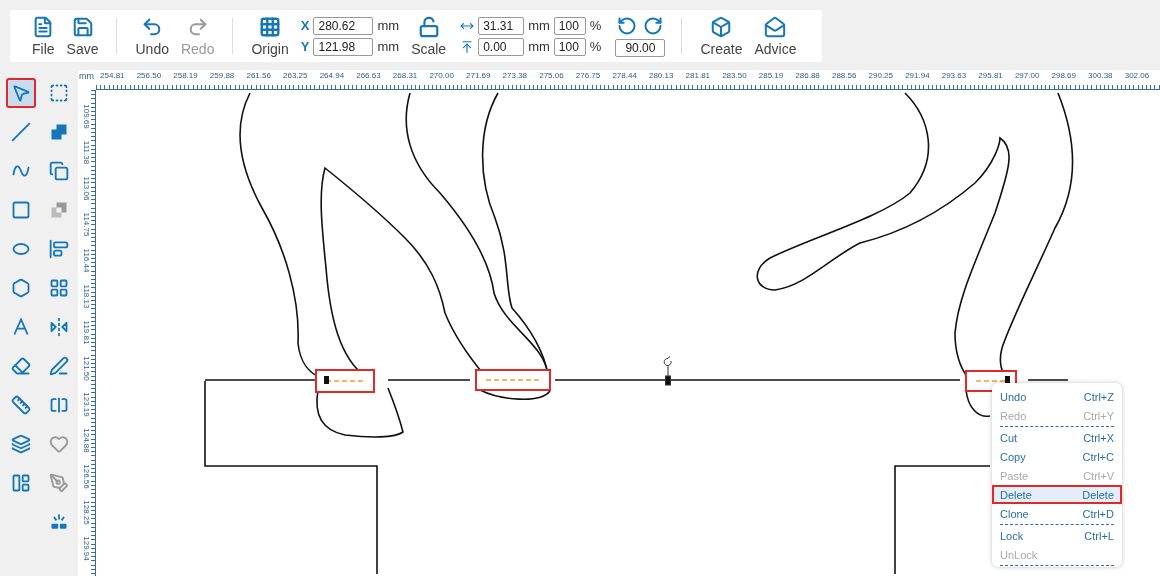 The height and width of the screenshot is (576, 1160). I want to click on node-handle, so click(326, 380).